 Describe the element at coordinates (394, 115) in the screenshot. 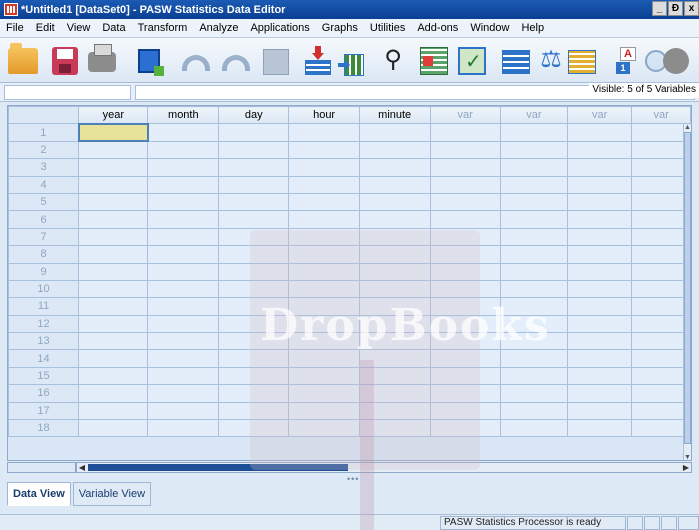

I see `column-header: minute` at that location.